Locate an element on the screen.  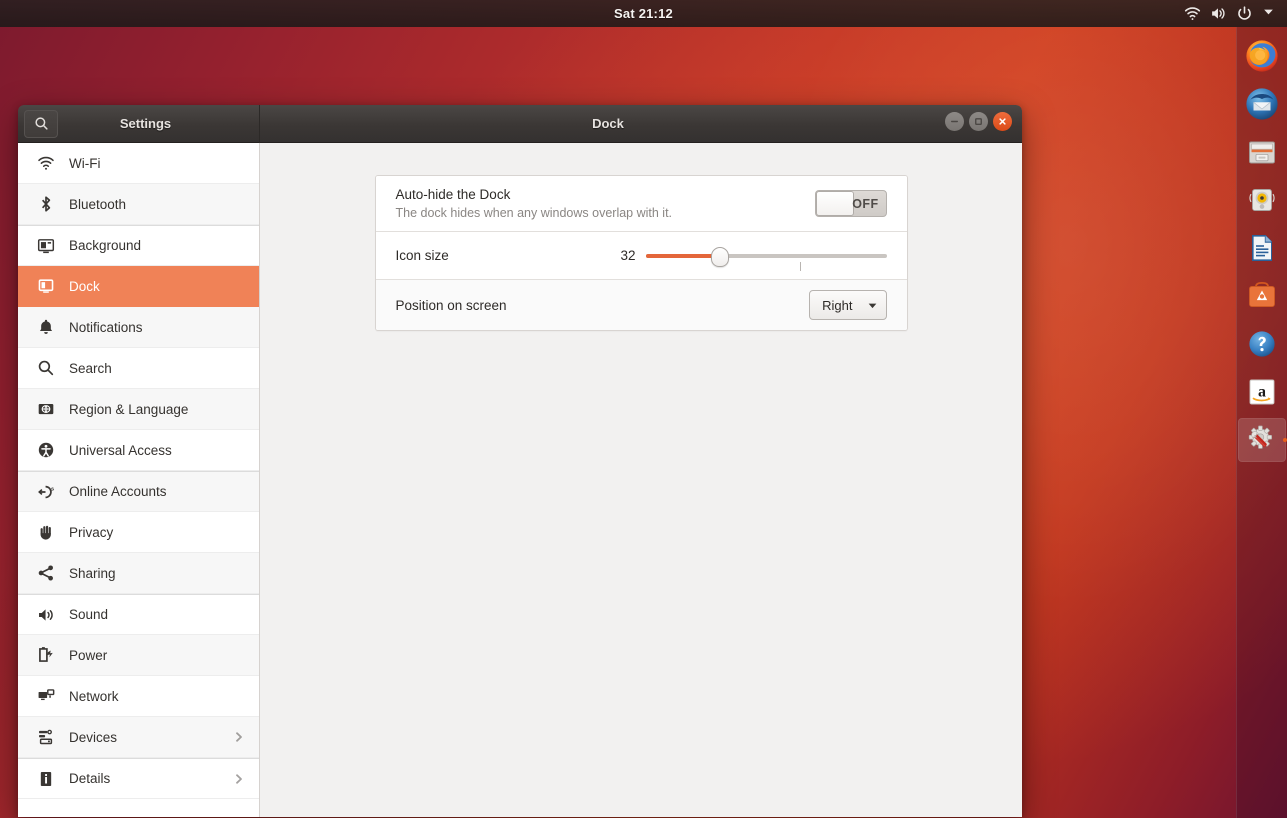
bluetooth-icon is located at coordinates (45, 204).